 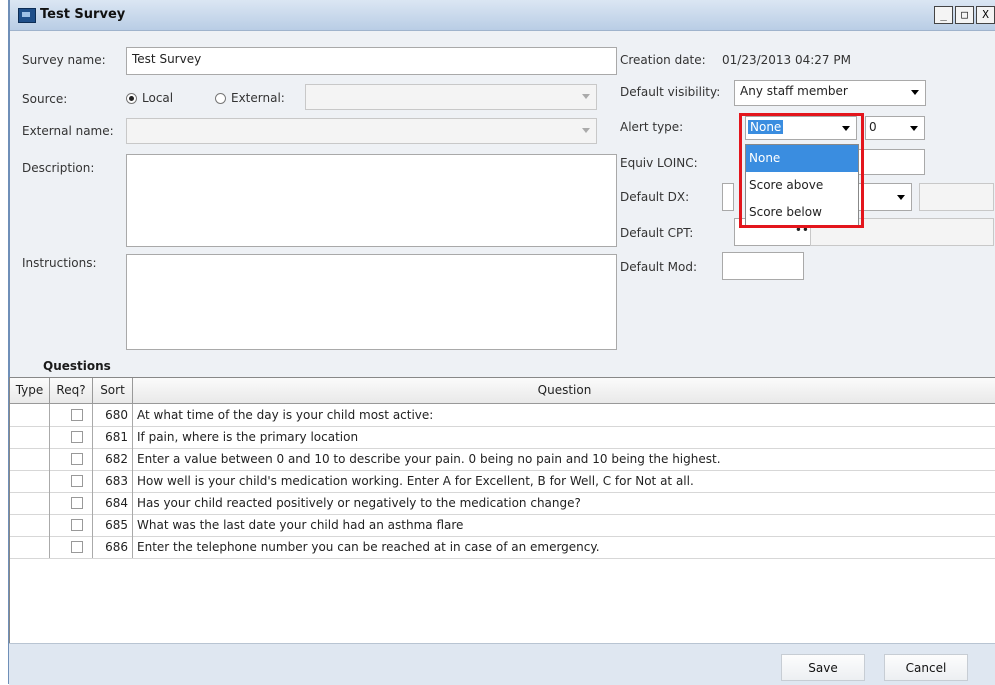 What do you see at coordinates (83, 14) in the screenshot?
I see `window-title: Test Survey` at bounding box center [83, 14].